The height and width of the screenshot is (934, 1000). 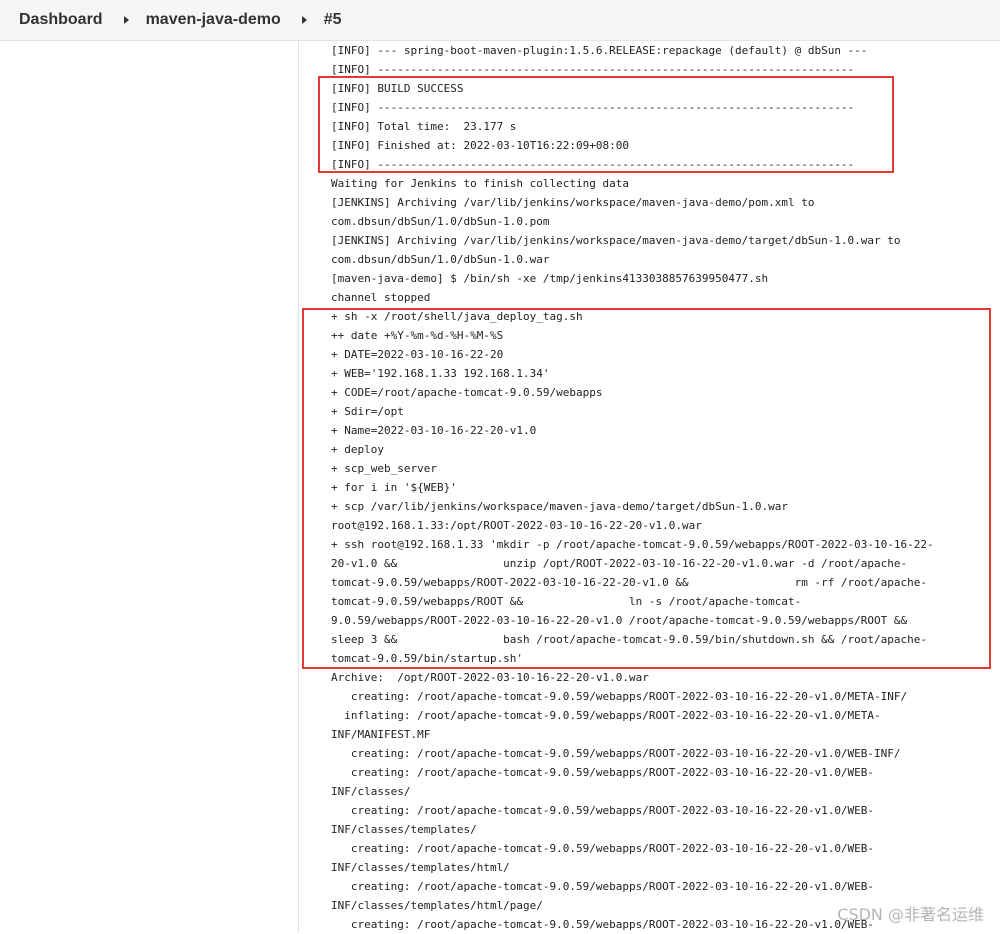 I want to click on breadcrumb: Dashboard maven-java-demo #5, so click(x=500, y=20).